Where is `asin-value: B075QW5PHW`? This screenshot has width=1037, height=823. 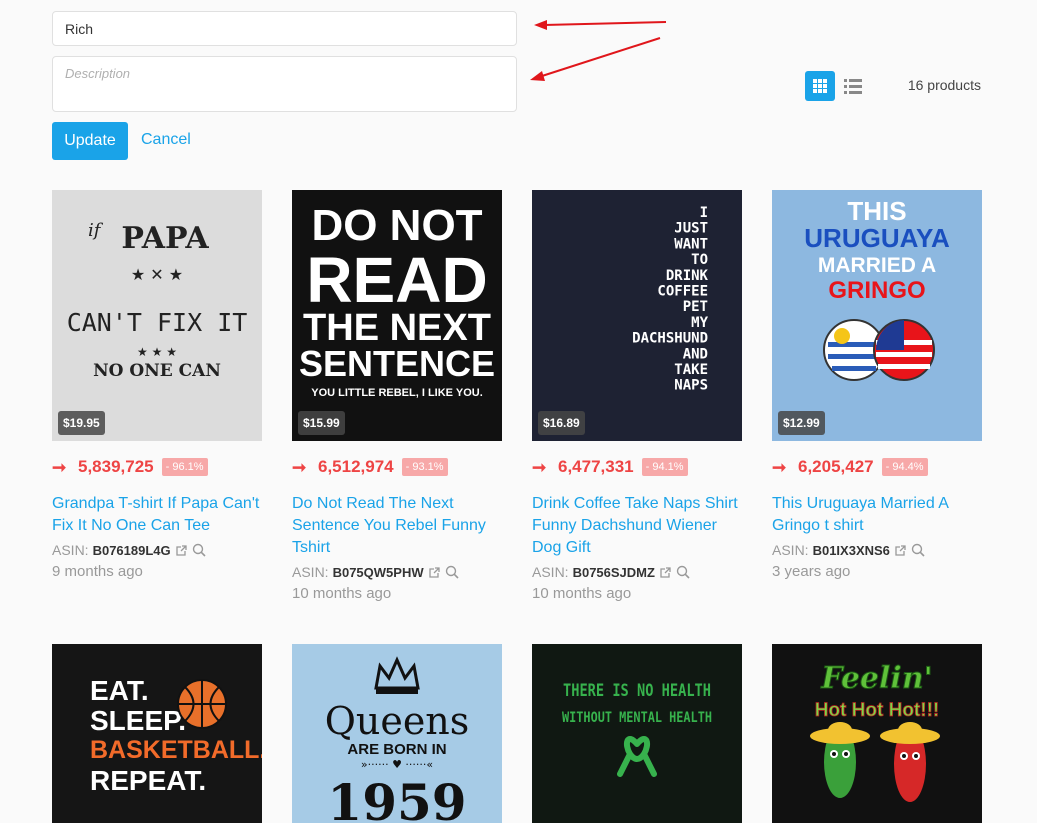 asin-value: B075QW5PHW is located at coordinates (378, 572).